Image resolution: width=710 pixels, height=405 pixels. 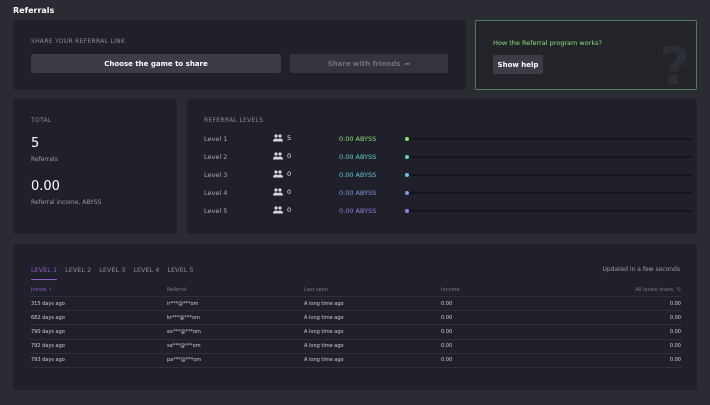 What do you see at coordinates (641, 269) in the screenshot?
I see `updated-status: Updated in a few seconds` at bounding box center [641, 269].